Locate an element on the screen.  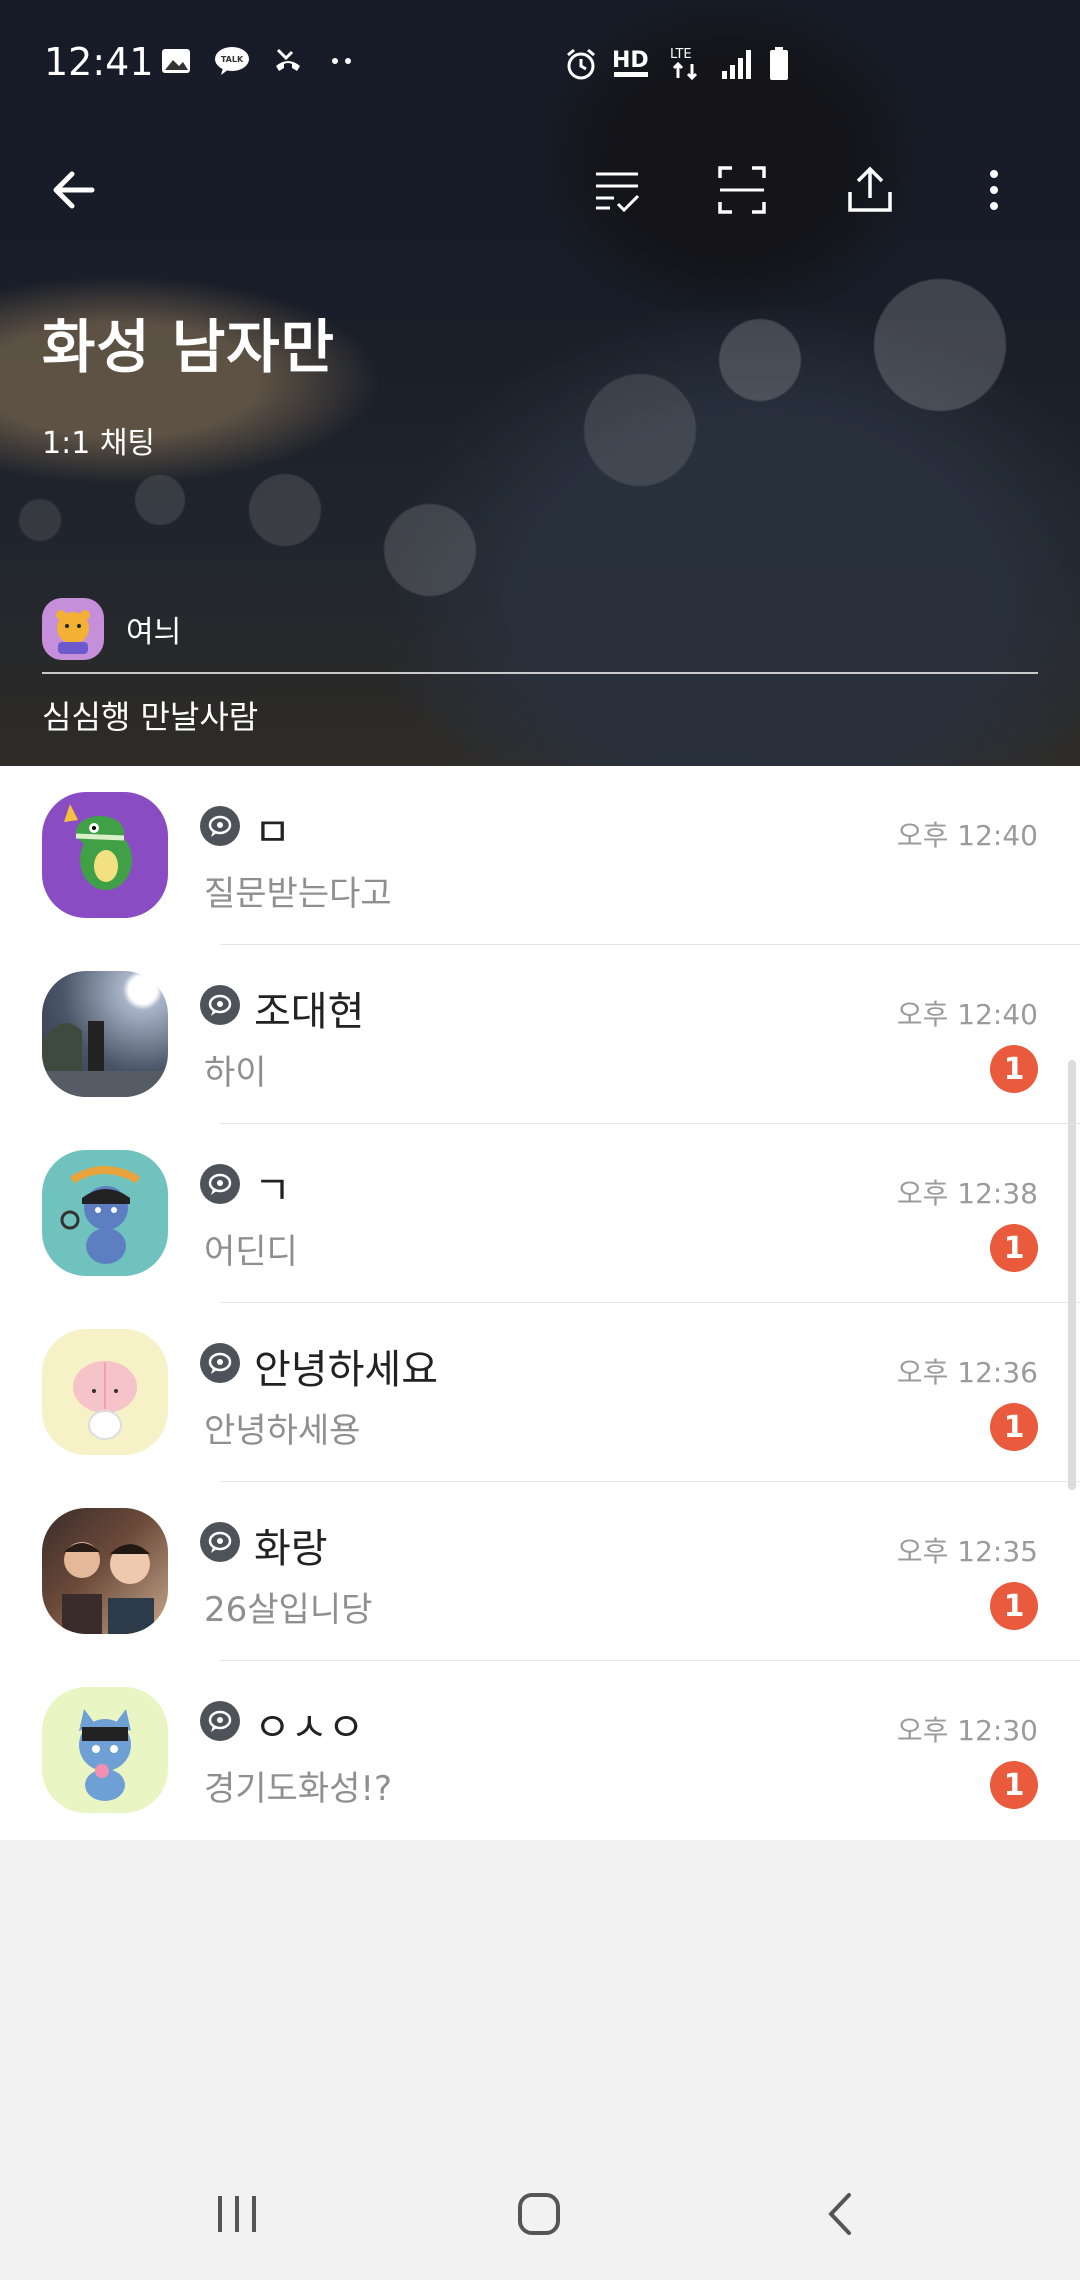
peach-avatar-icon is located at coordinates (105, 1400).